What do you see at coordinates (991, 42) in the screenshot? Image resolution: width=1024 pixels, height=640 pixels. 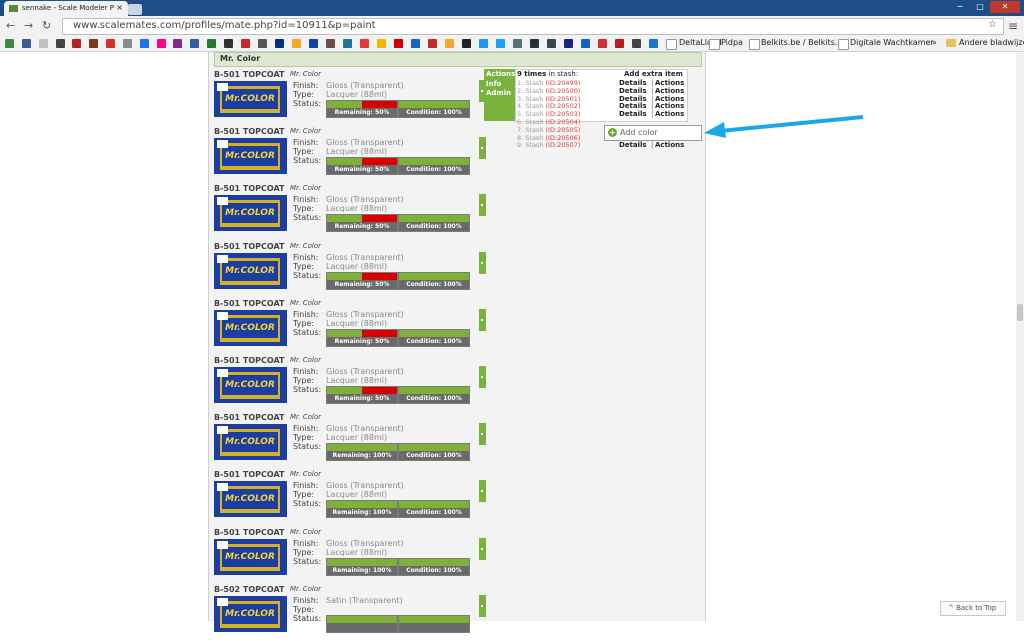 I see `bookmark-folder-other: Andere bladwijzers` at bounding box center [991, 42].